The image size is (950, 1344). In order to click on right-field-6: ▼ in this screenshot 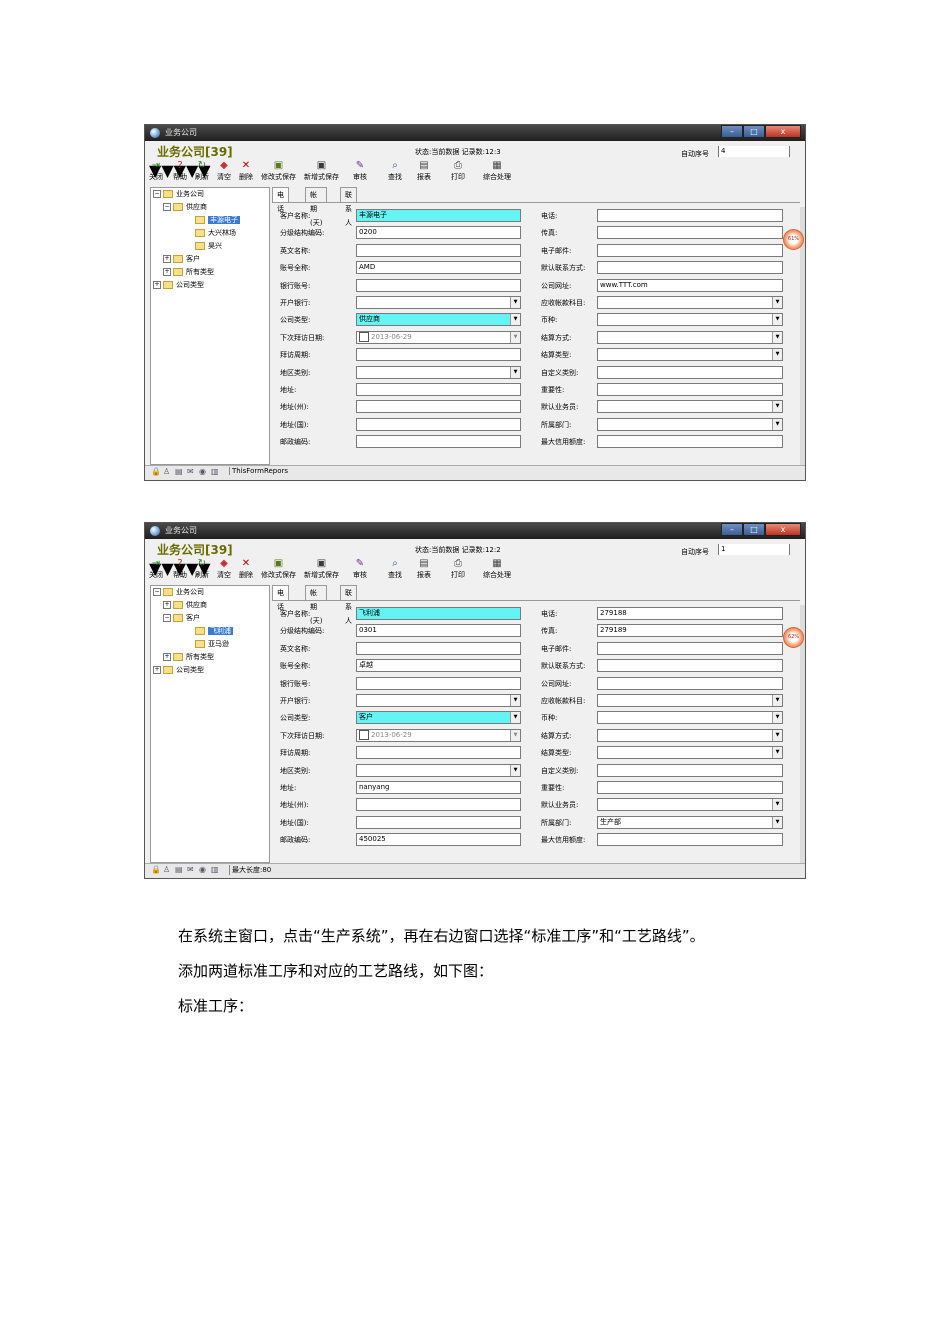, I will do `click(690, 320)`.